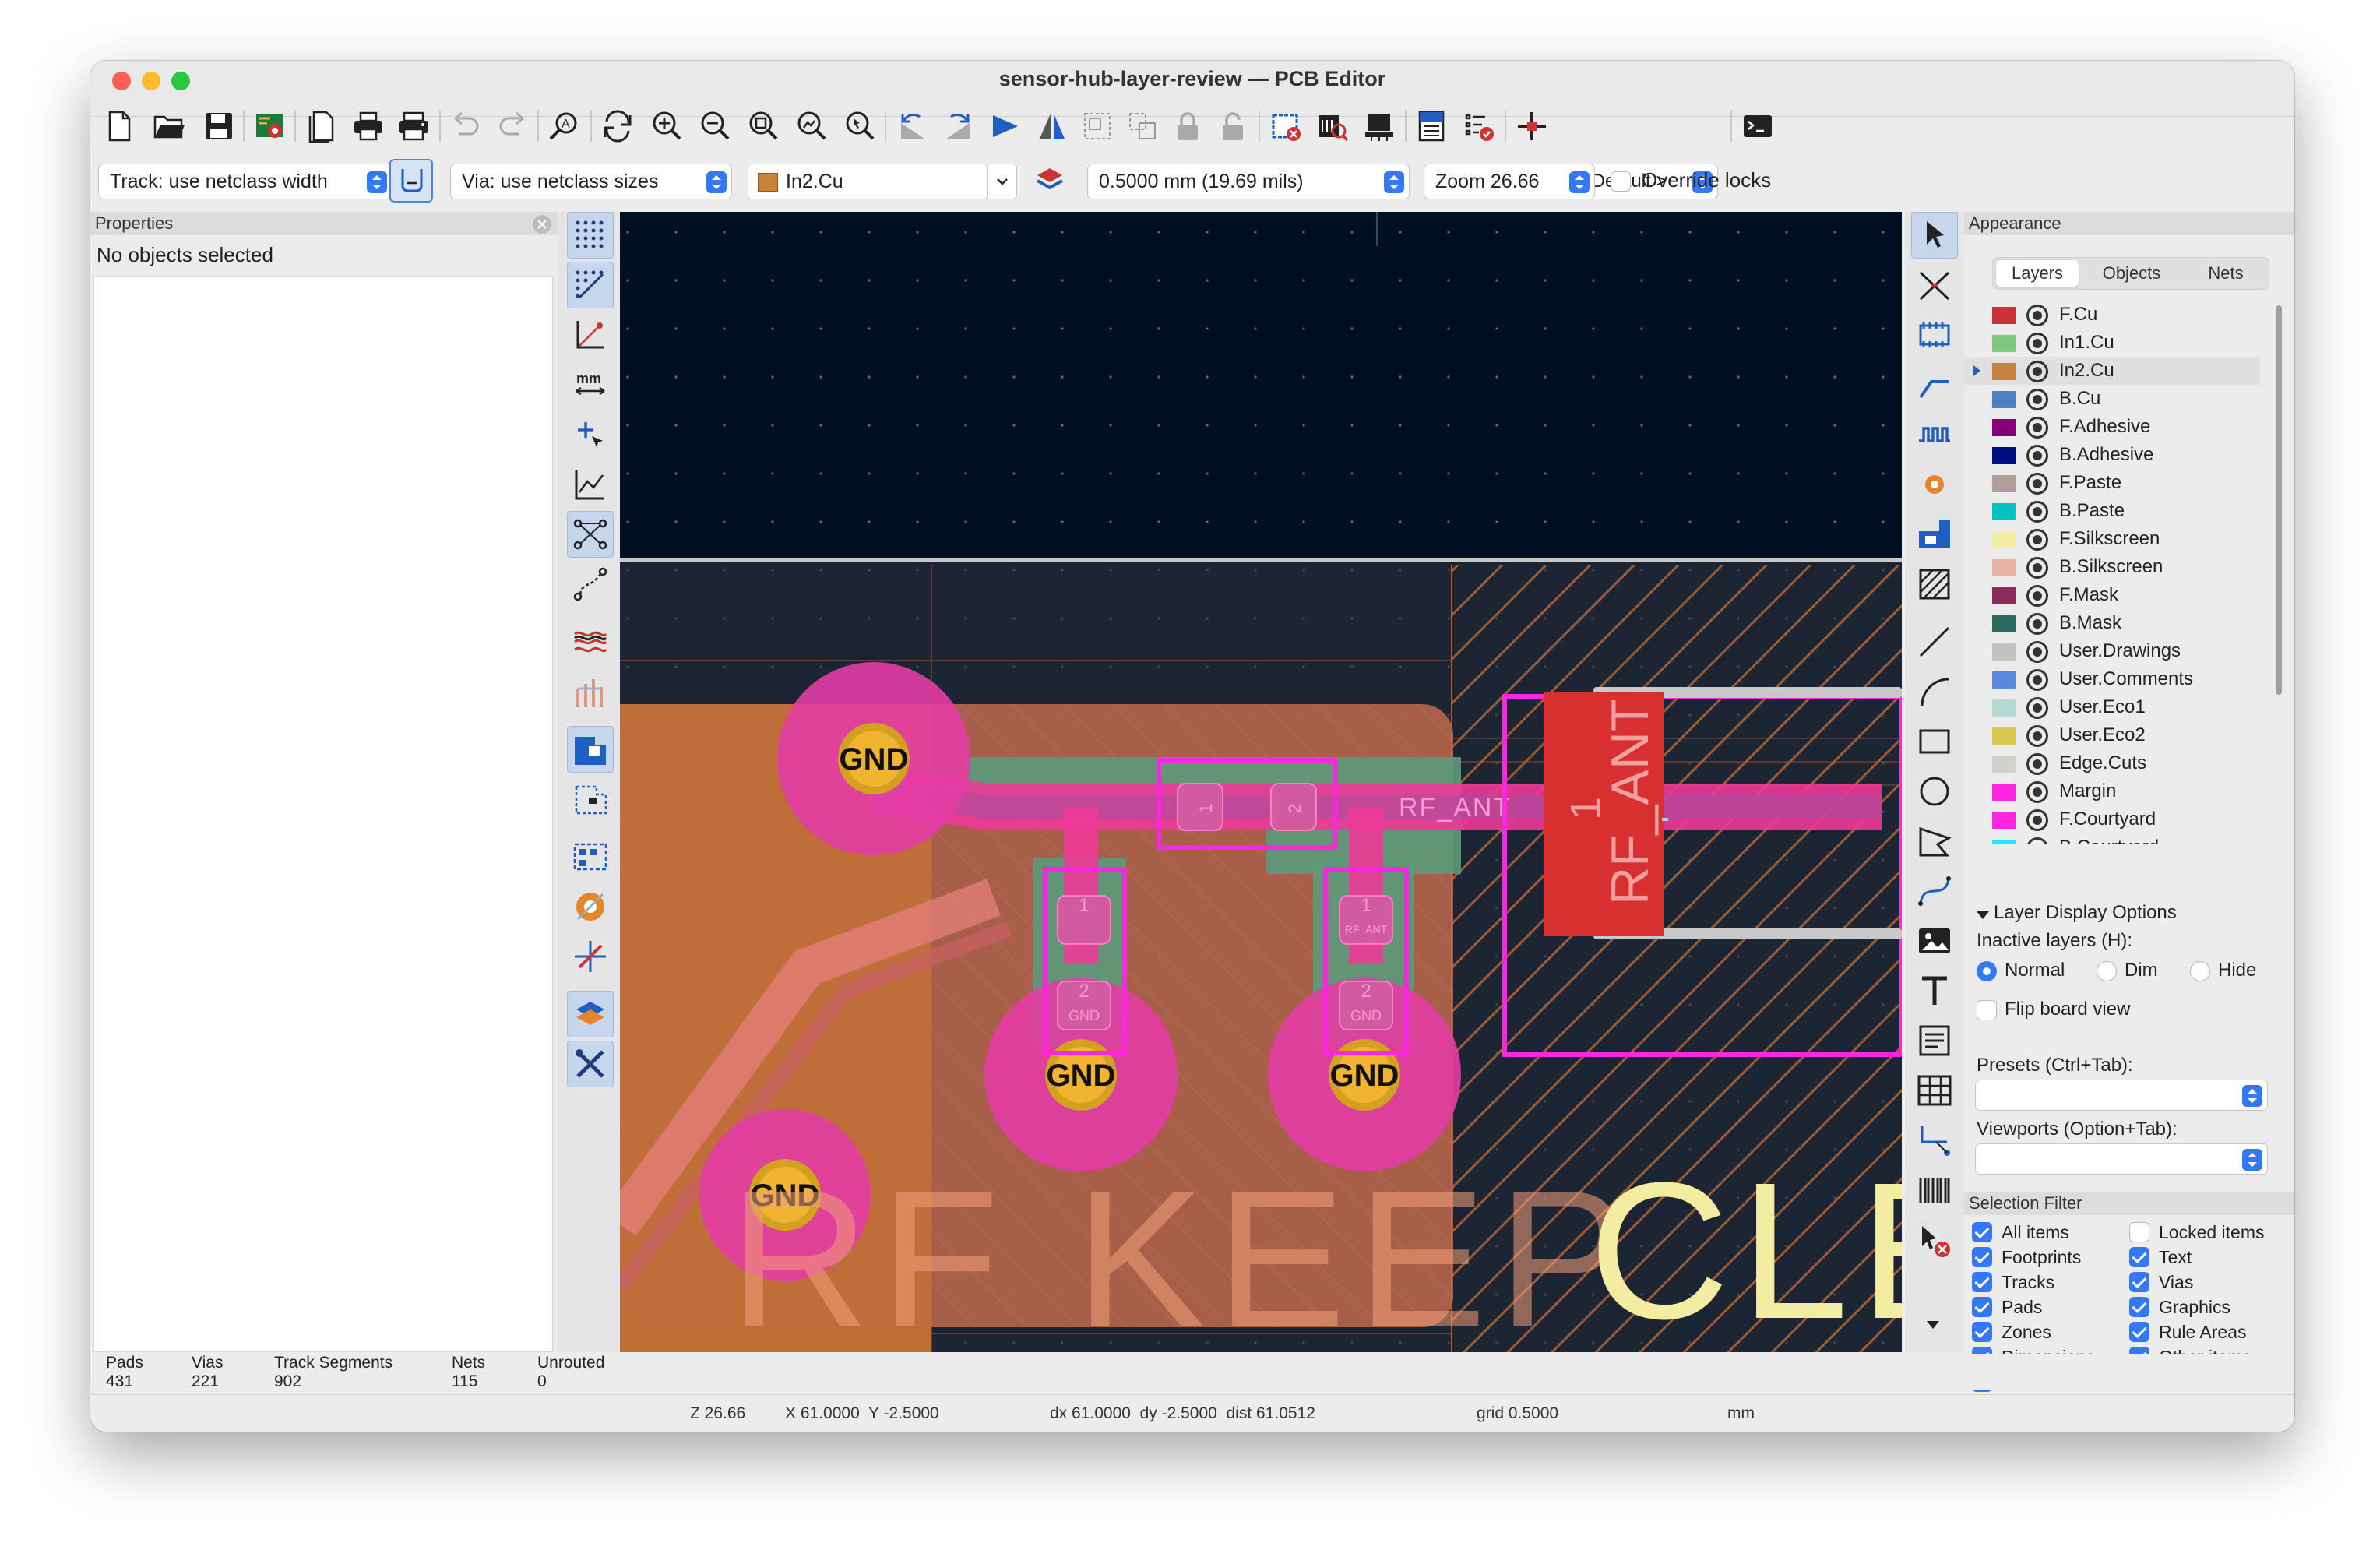 The height and width of the screenshot is (1550, 2380). What do you see at coordinates (1934, 1190) in the screenshot?
I see `add-barcode-tool` at bounding box center [1934, 1190].